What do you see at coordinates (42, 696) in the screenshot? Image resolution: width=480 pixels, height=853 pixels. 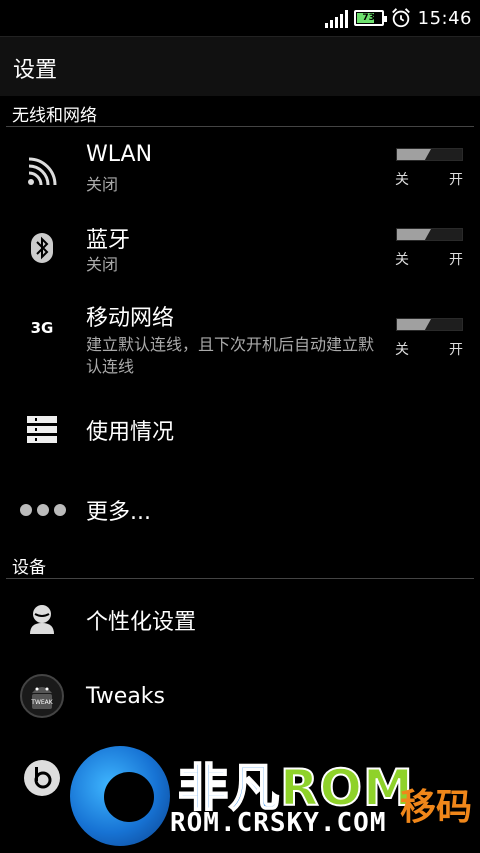 I see `android-tweaks-icon: TWEAK` at bounding box center [42, 696].